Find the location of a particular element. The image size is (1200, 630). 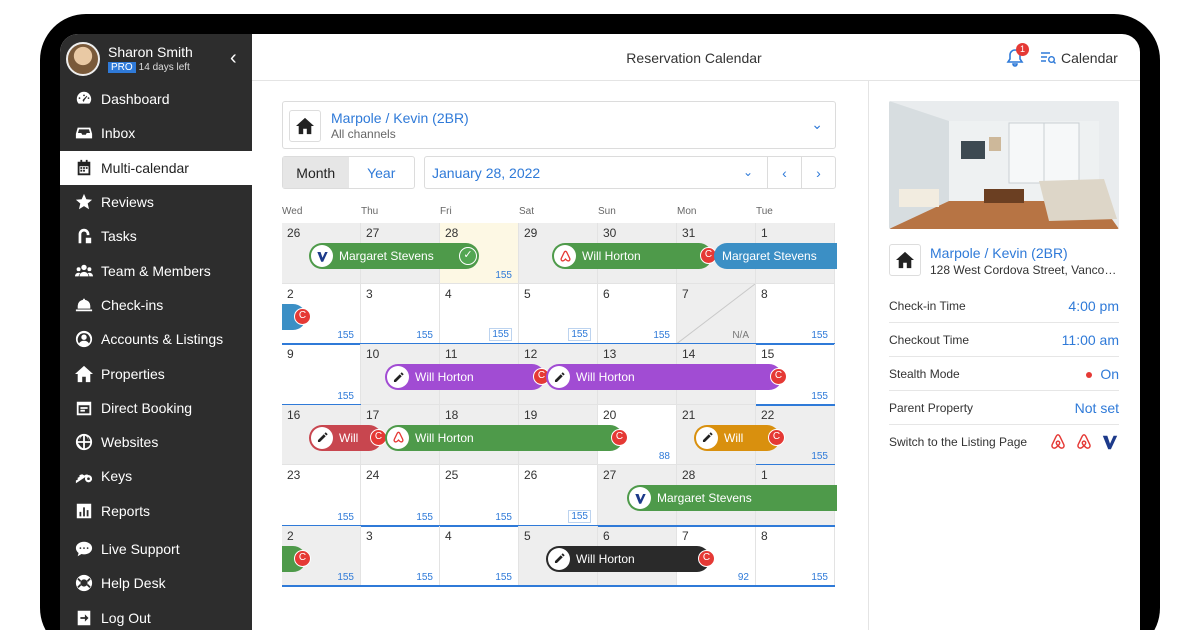

sidebar-item-keys: Keys is located at coordinates (156, 476).